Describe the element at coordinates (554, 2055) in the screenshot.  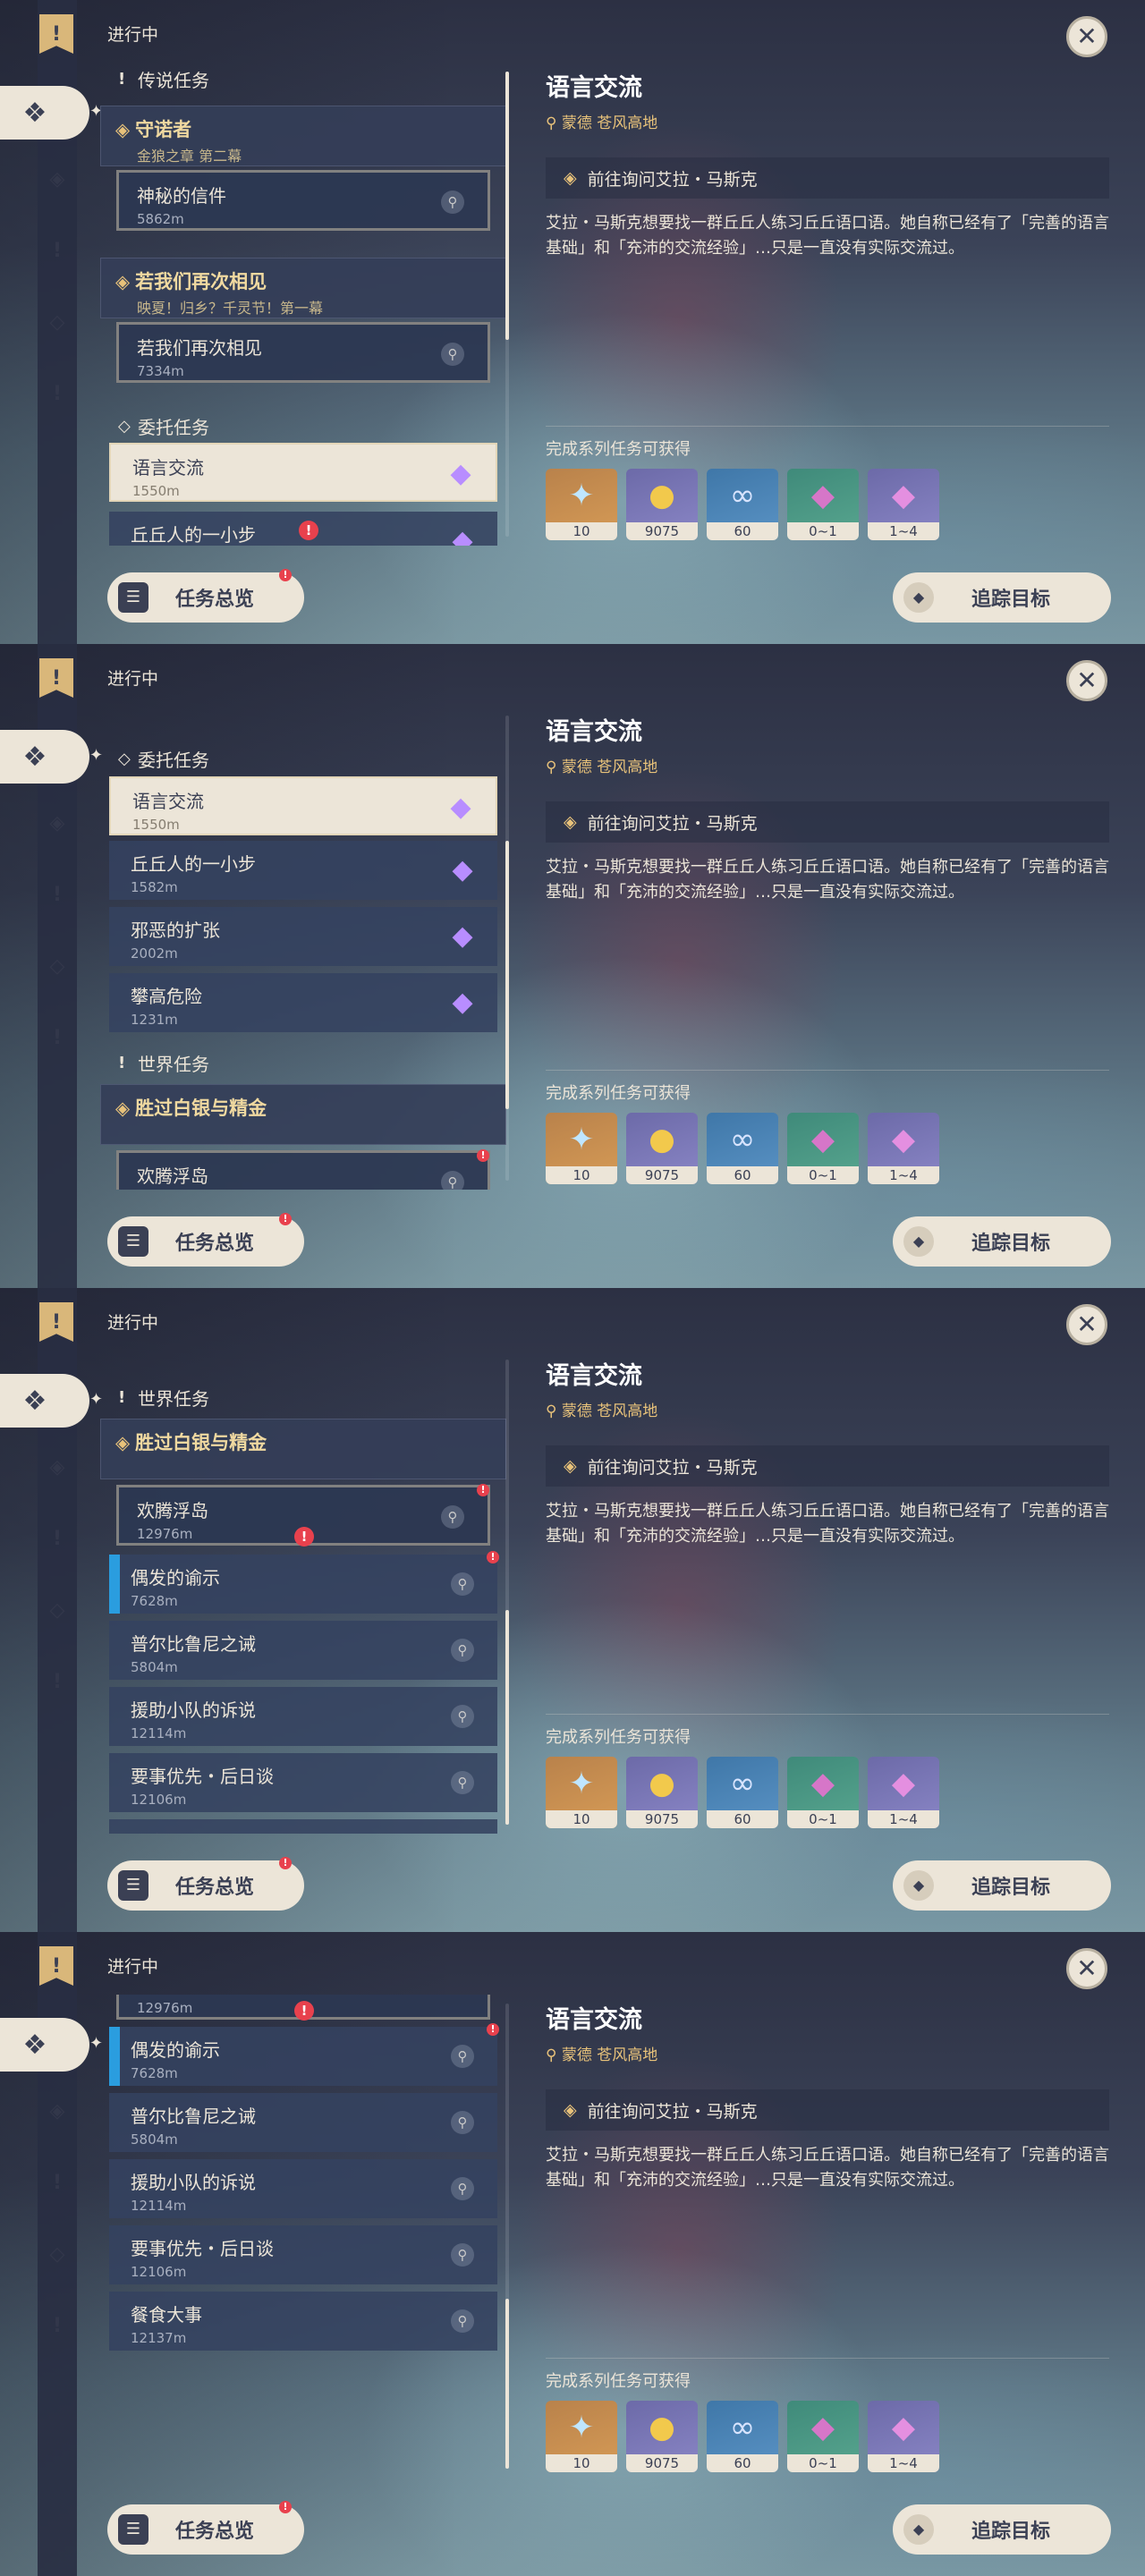
I see `location-pin-icon: ⚲` at that location.